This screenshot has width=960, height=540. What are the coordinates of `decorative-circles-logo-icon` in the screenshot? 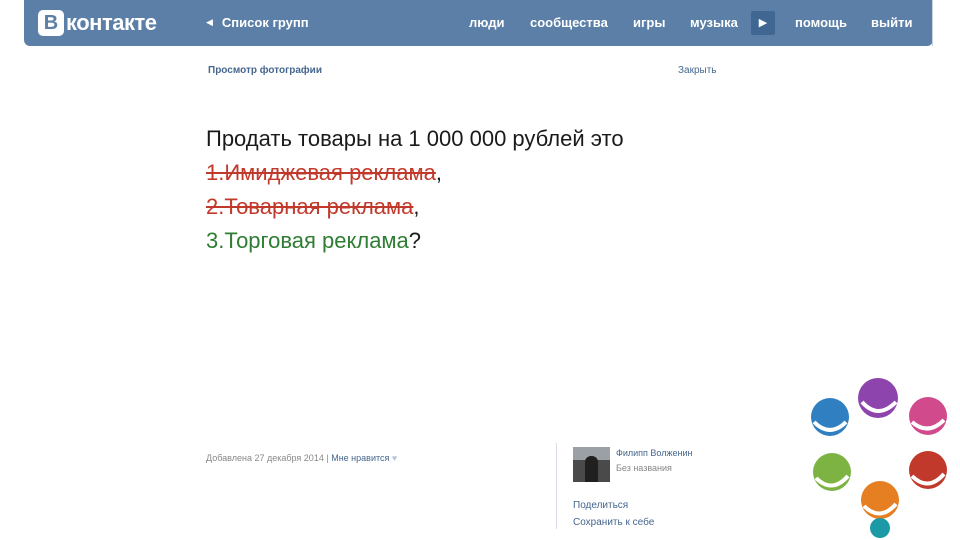 It's located at (879, 458).